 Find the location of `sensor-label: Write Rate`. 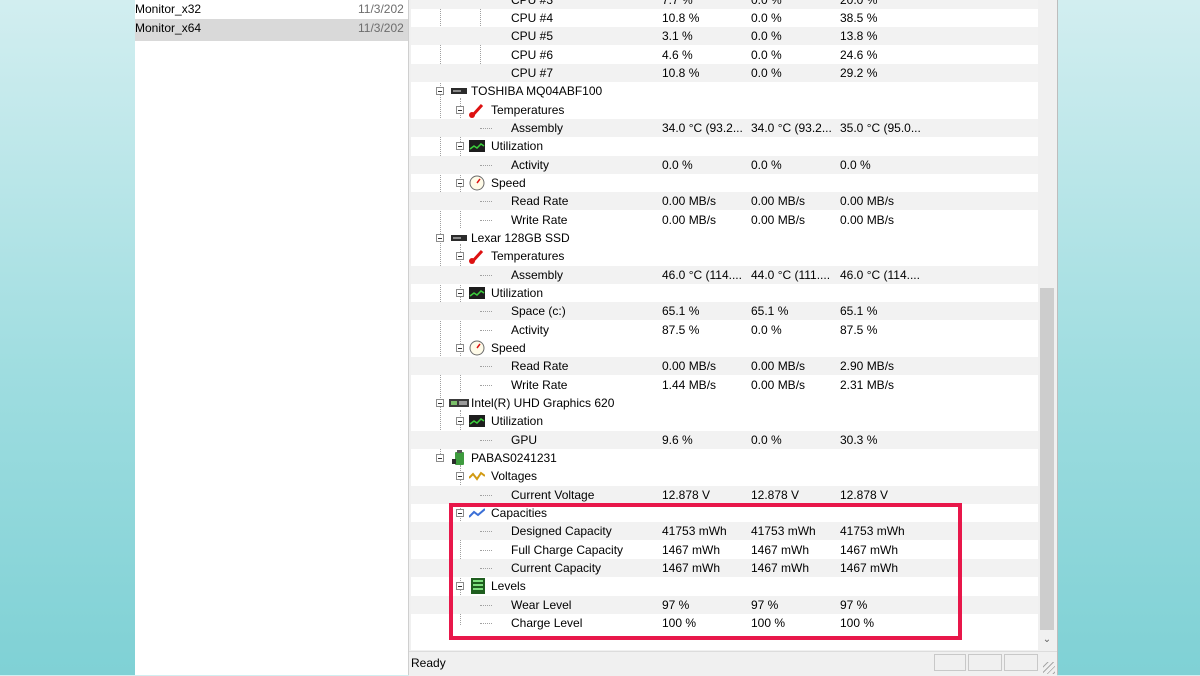

sensor-label: Write Rate is located at coordinates (539, 220).